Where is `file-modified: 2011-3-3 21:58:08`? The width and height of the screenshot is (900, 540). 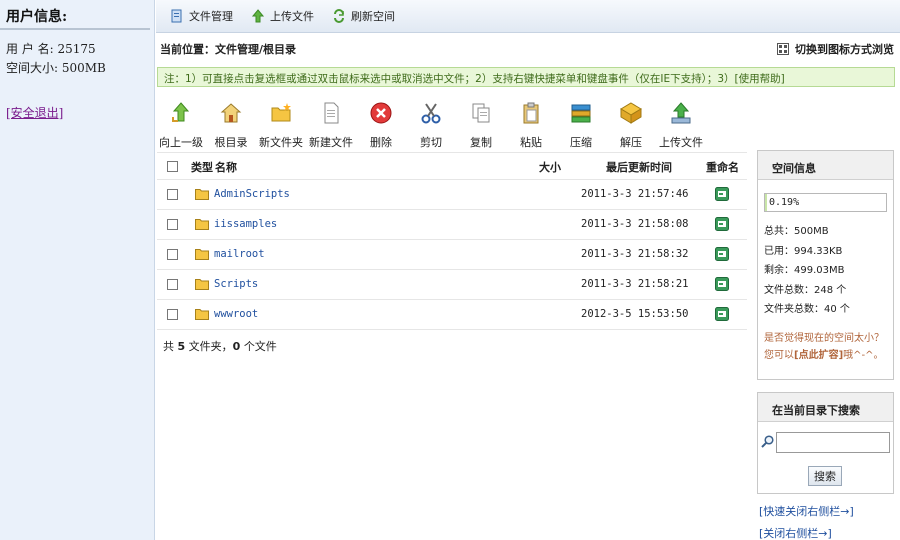 file-modified: 2011-3-3 21:58:08 is located at coordinates (635, 224).